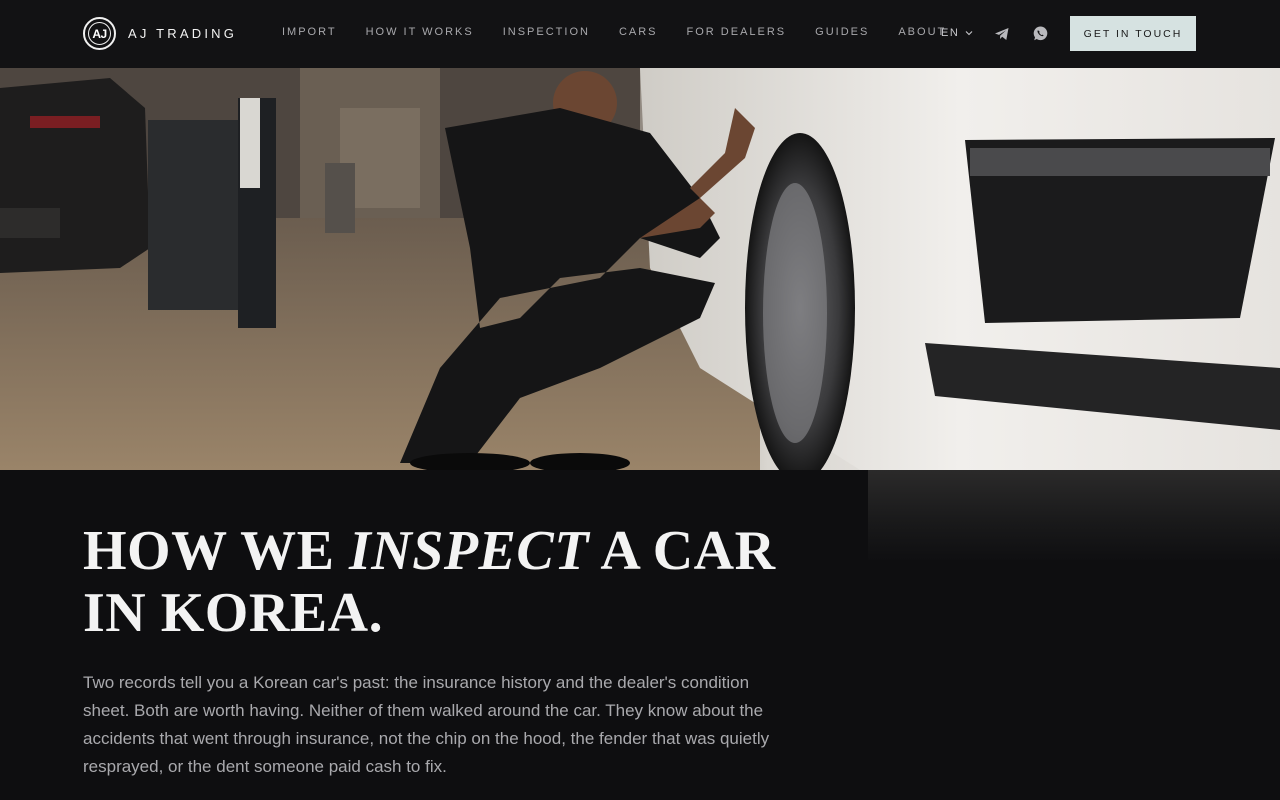 This screenshot has width=1280, height=800. What do you see at coordinates (546, 32) in the screenshot?
I see `nav-inspection: INSPECTION` at bounding box center [546, 32].